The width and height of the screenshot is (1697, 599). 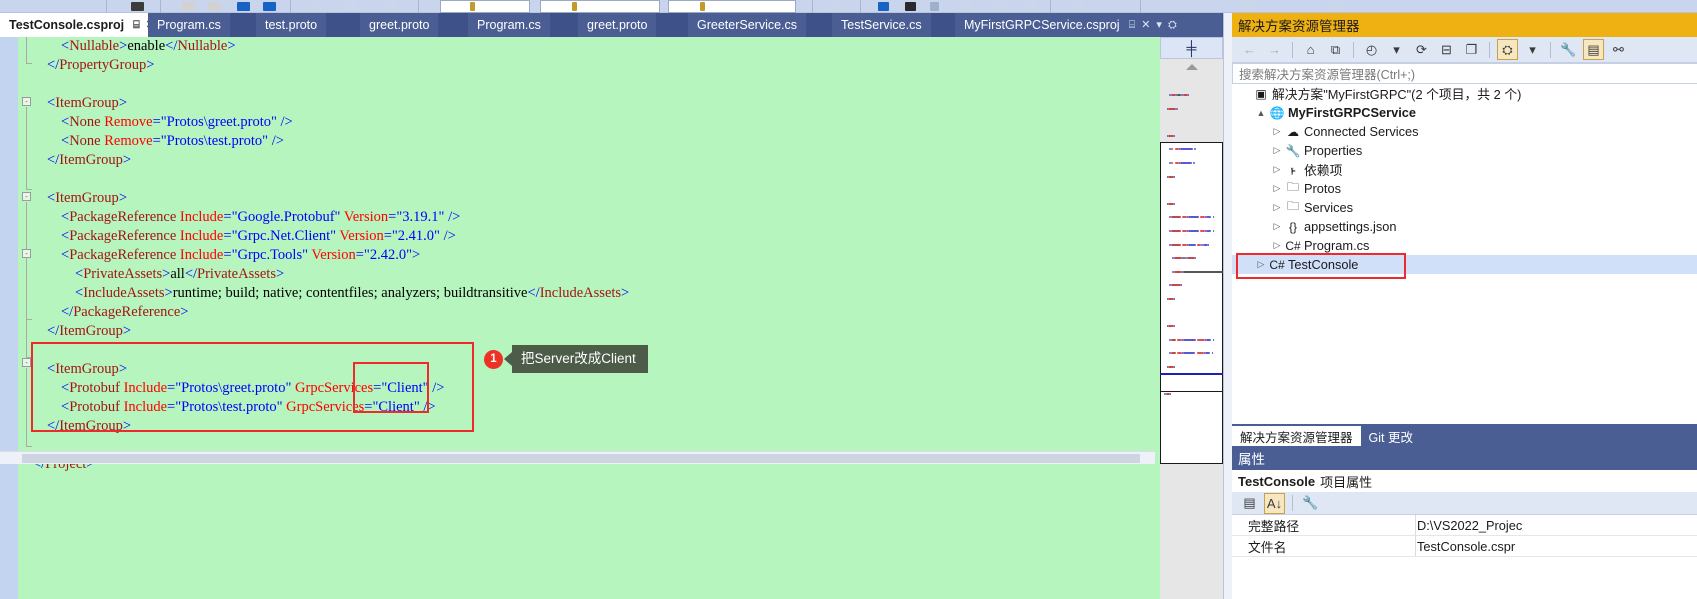 I want to click on solution-explorer-search-input: 搜索解决方案资源管理器(Ctrl+;), so click(x=1464, y=73).